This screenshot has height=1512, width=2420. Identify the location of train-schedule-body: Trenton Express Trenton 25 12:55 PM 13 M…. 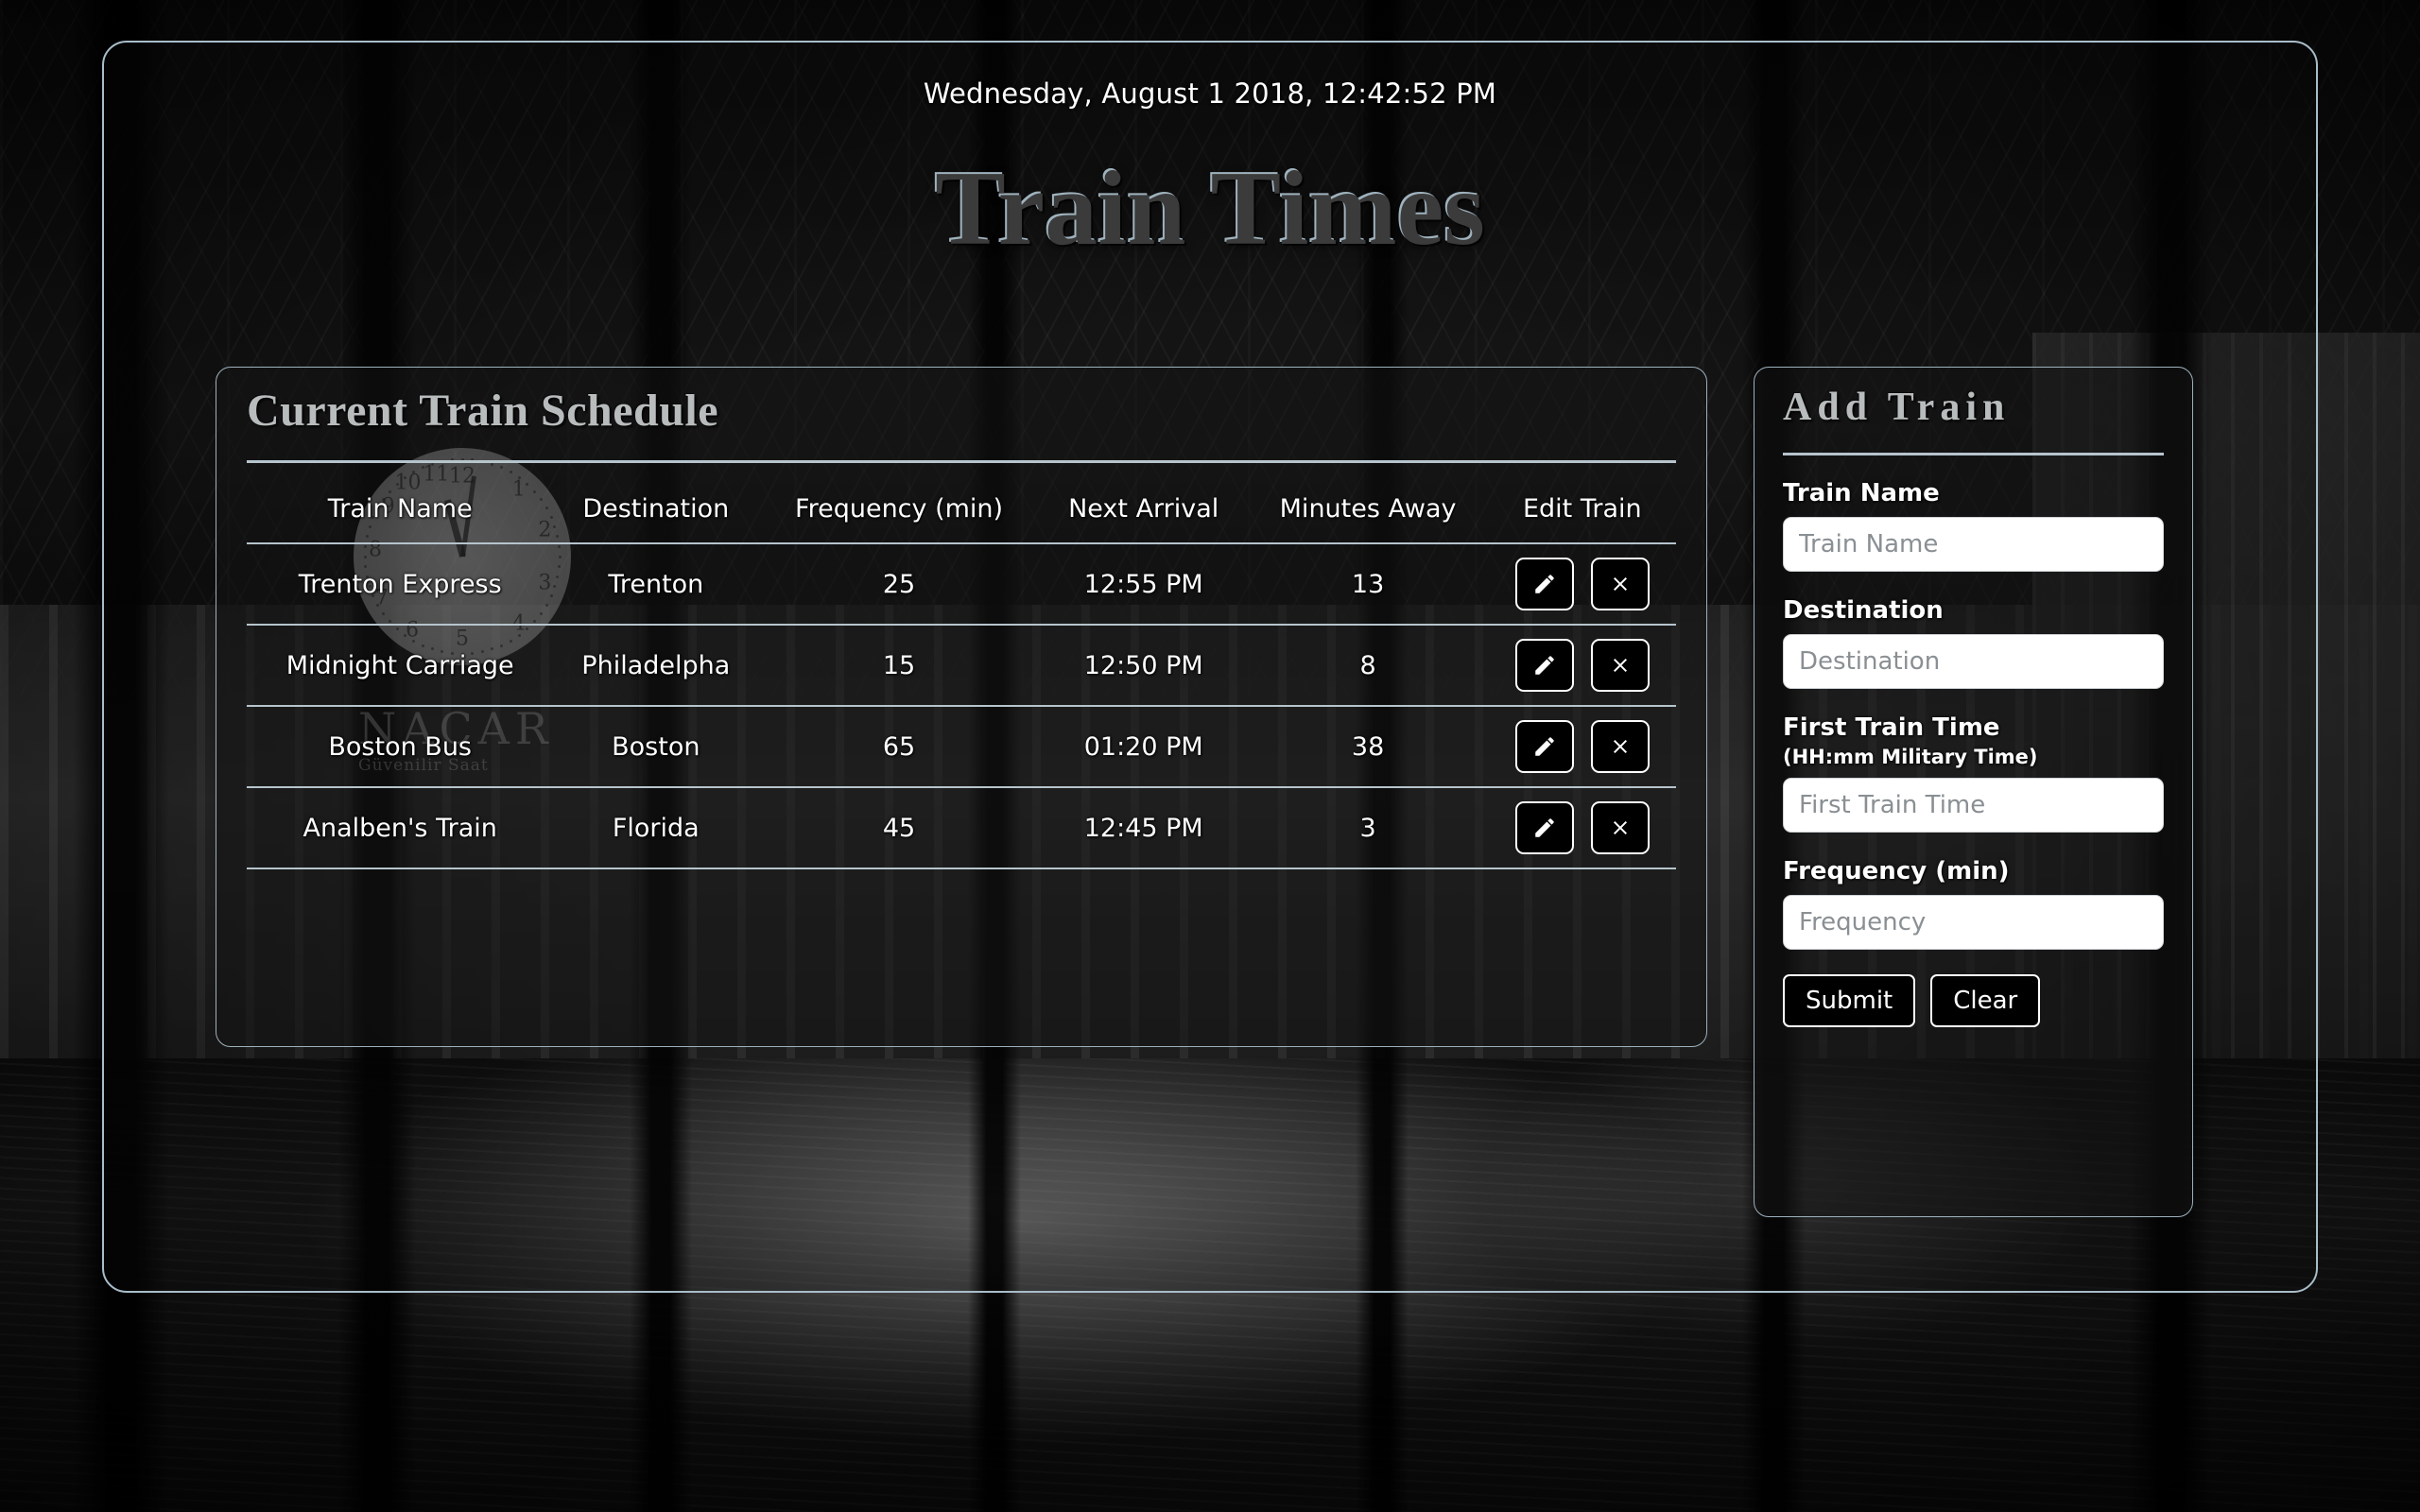
(961, 706).